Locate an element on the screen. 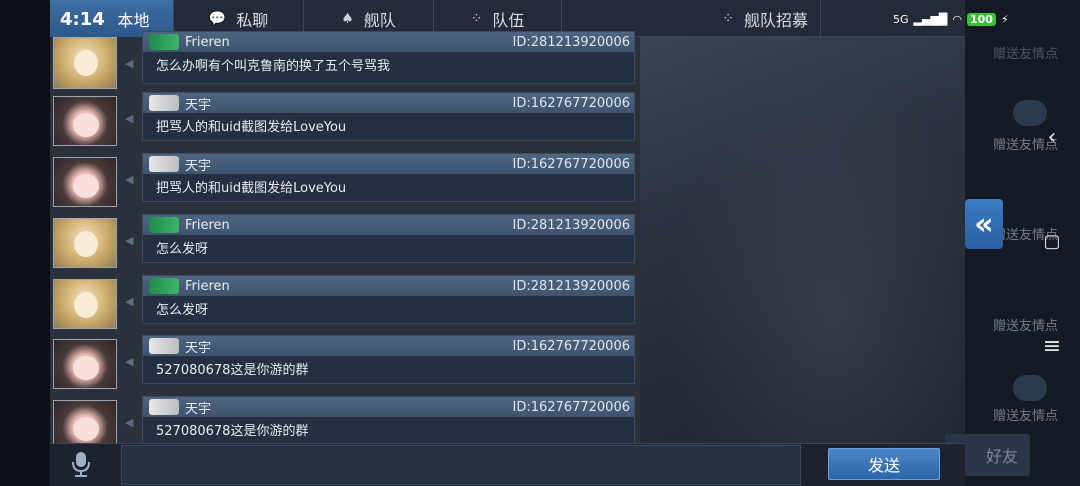  network-type: 5G is located at coordinates (901, 19).